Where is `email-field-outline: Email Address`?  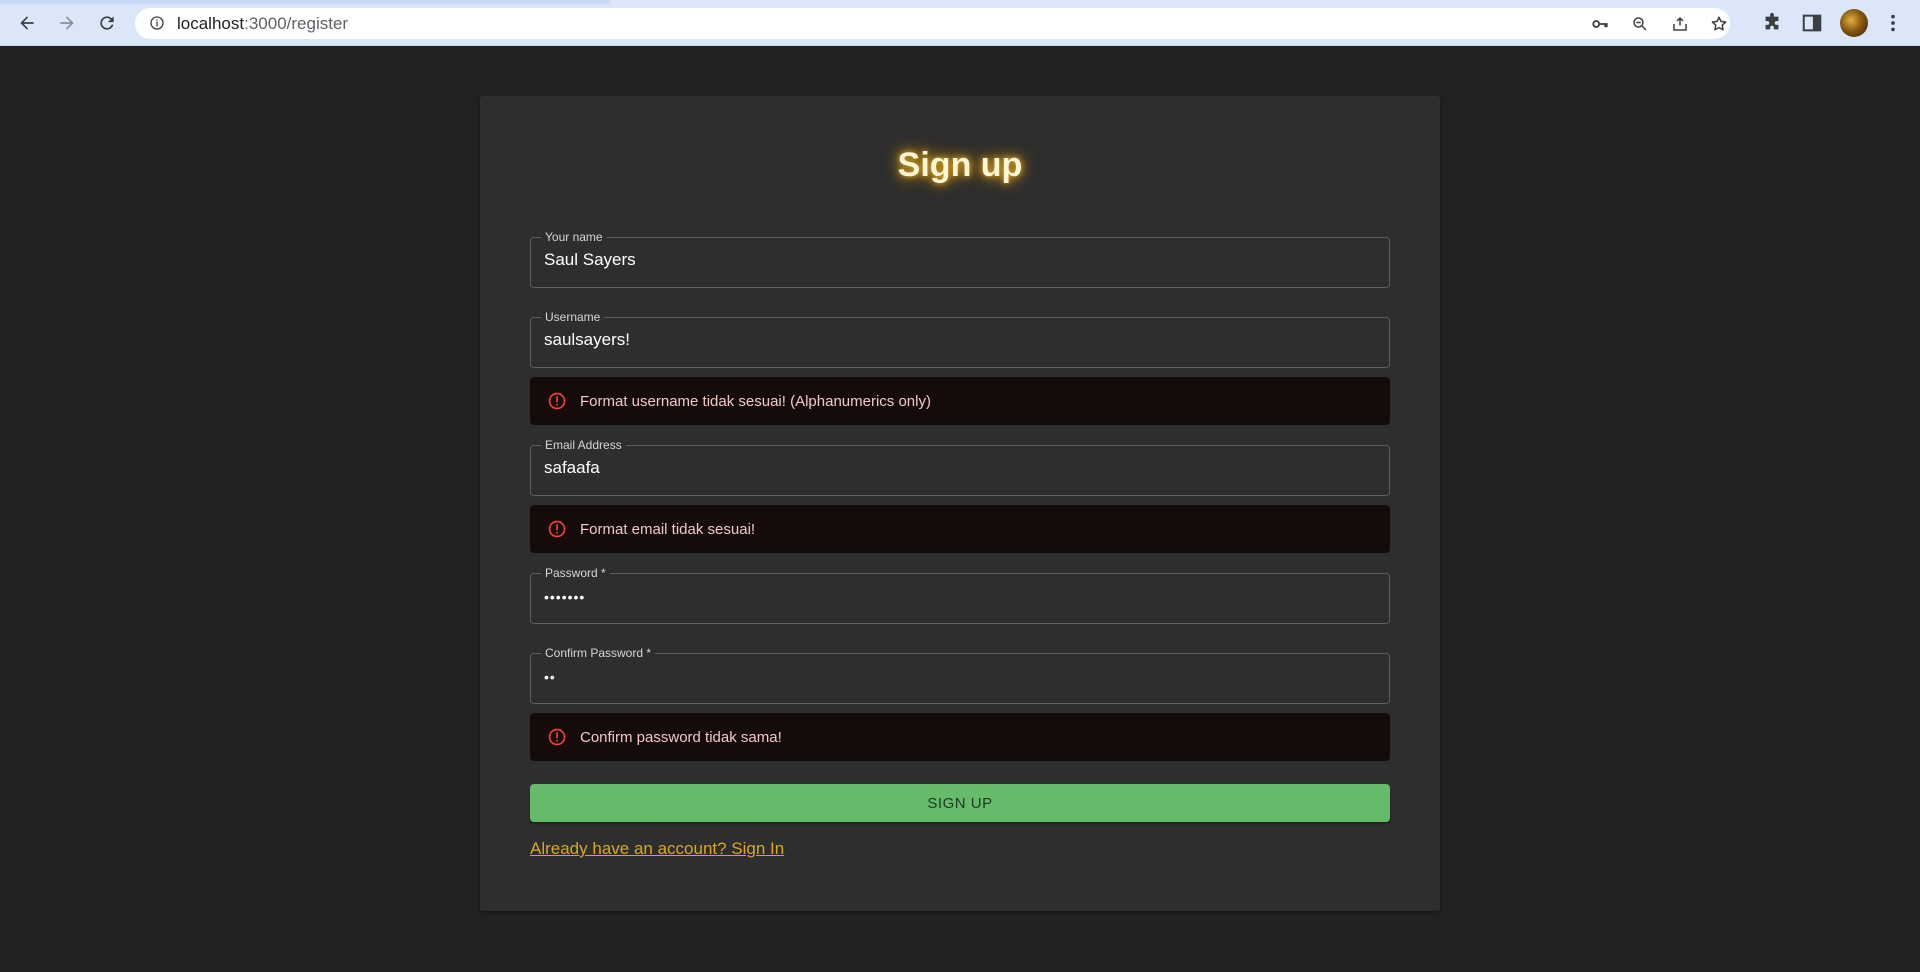
email-field-outline: Email Address is located at coordinates (960, 467).